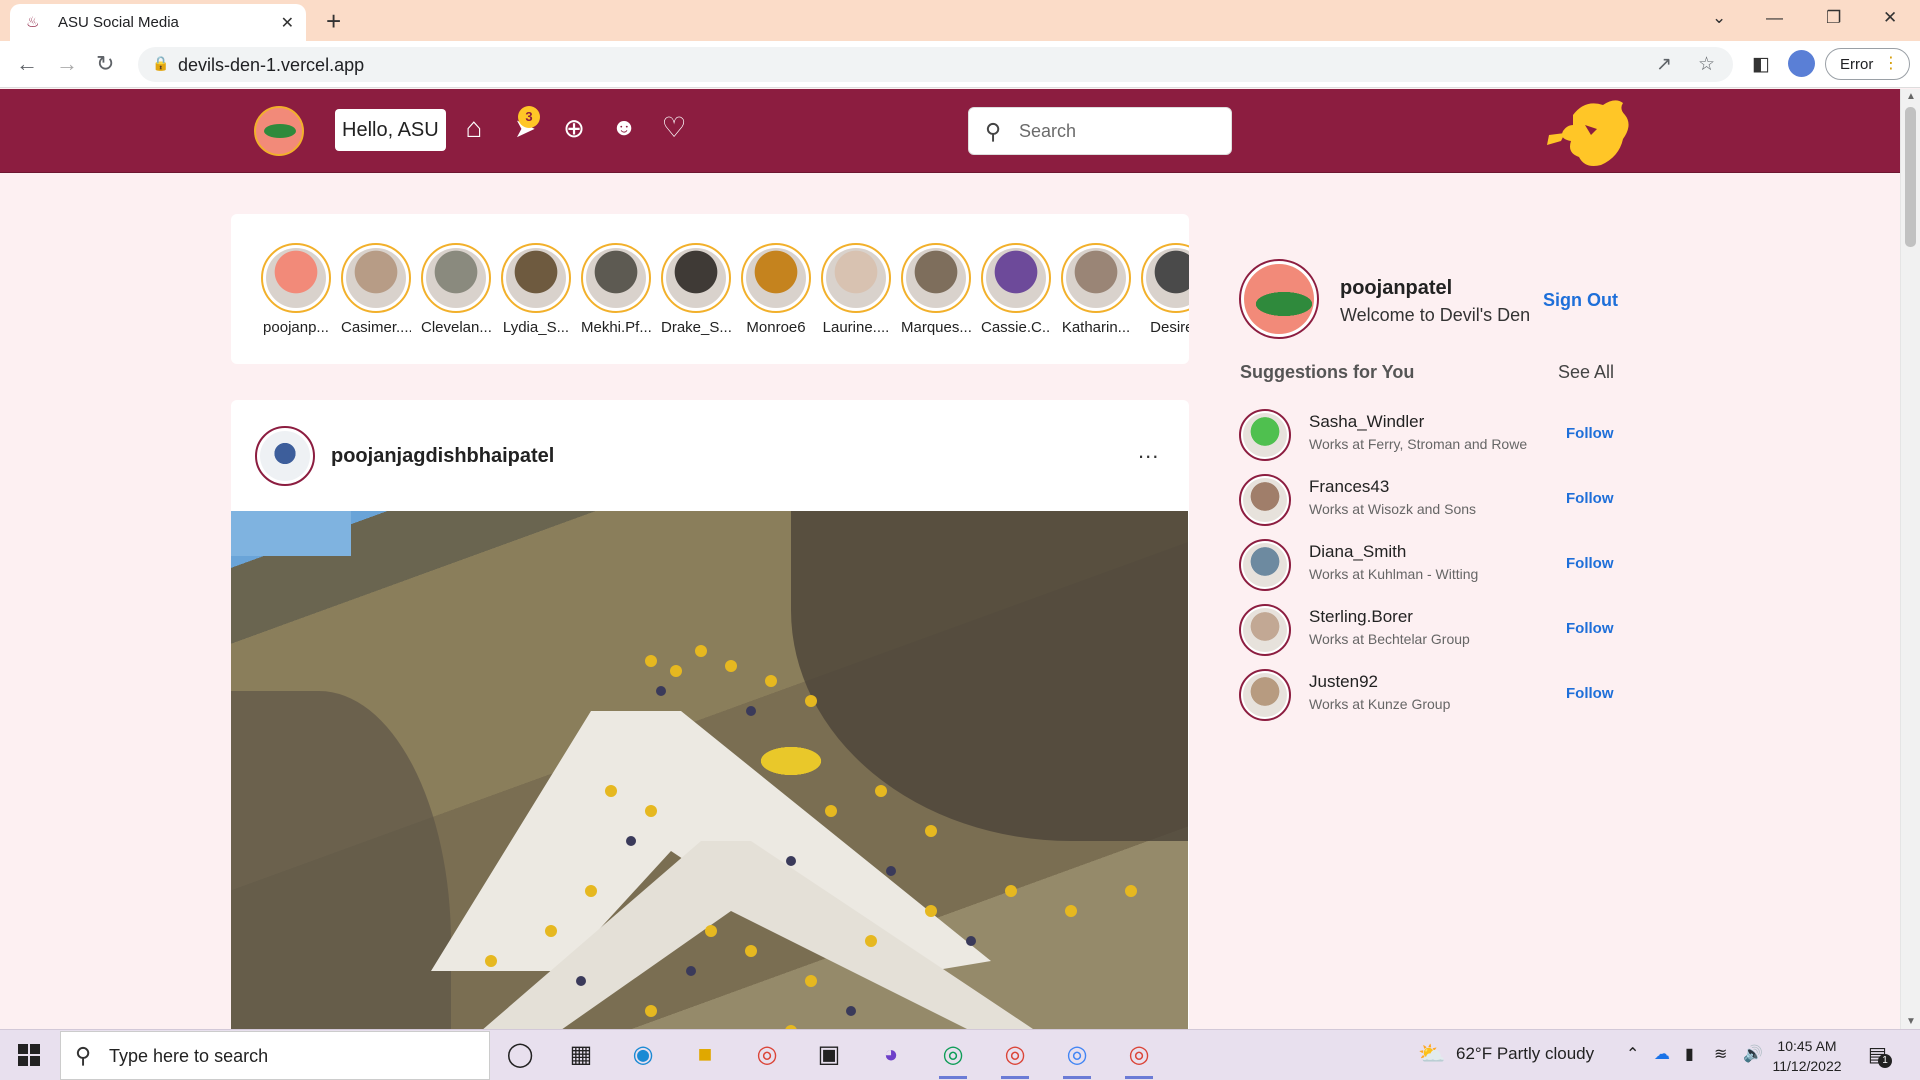 The image size is (1920, 1080). Describe the element at coordinates (1880, 1055) in the screenshot. I see `action-center-icon: ▤ 1` at that location.